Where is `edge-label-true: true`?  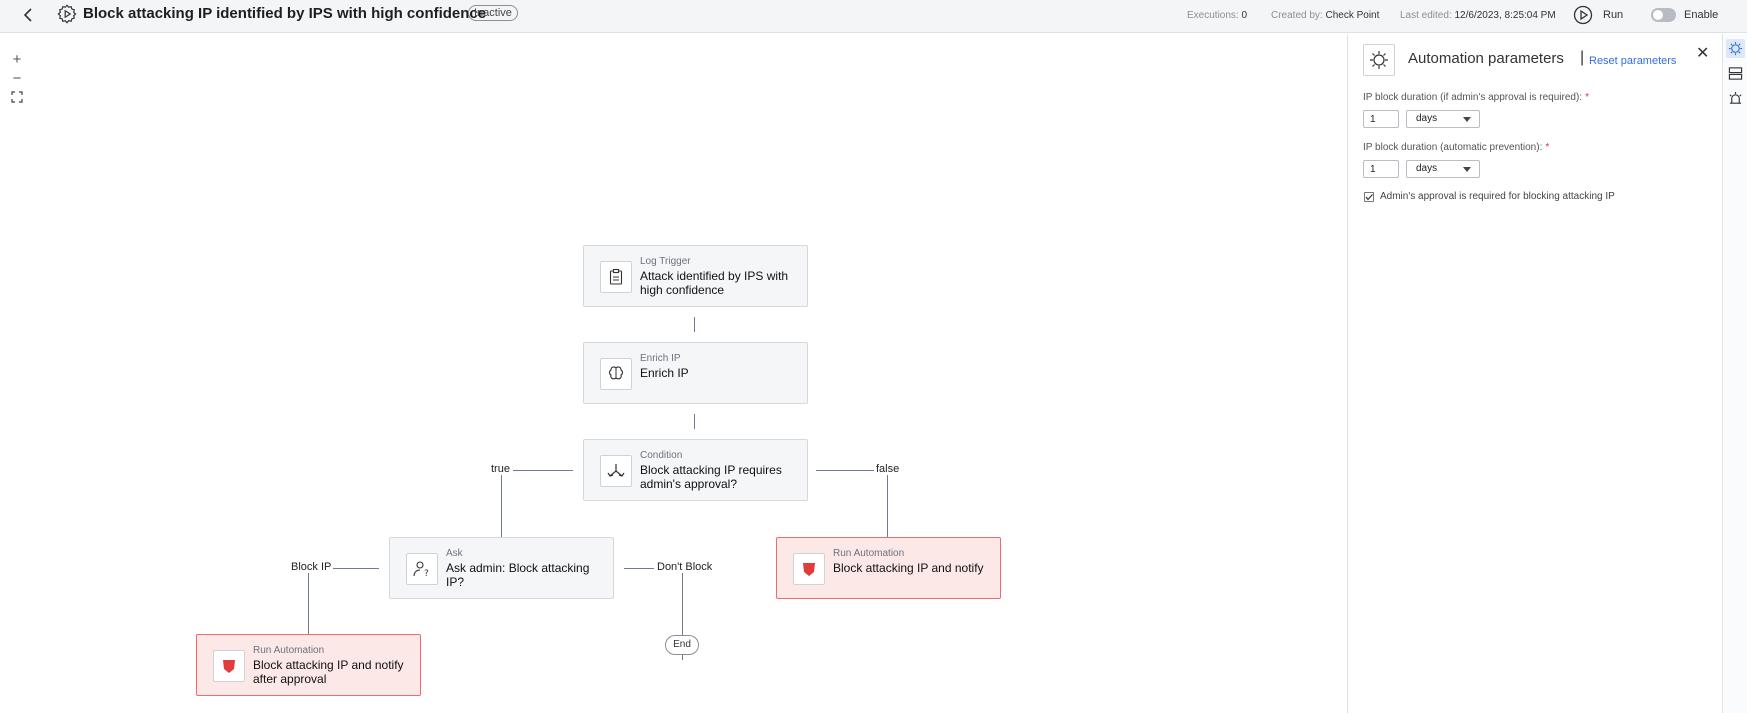 edge-label-true: true is located at coordinates (500, 469).